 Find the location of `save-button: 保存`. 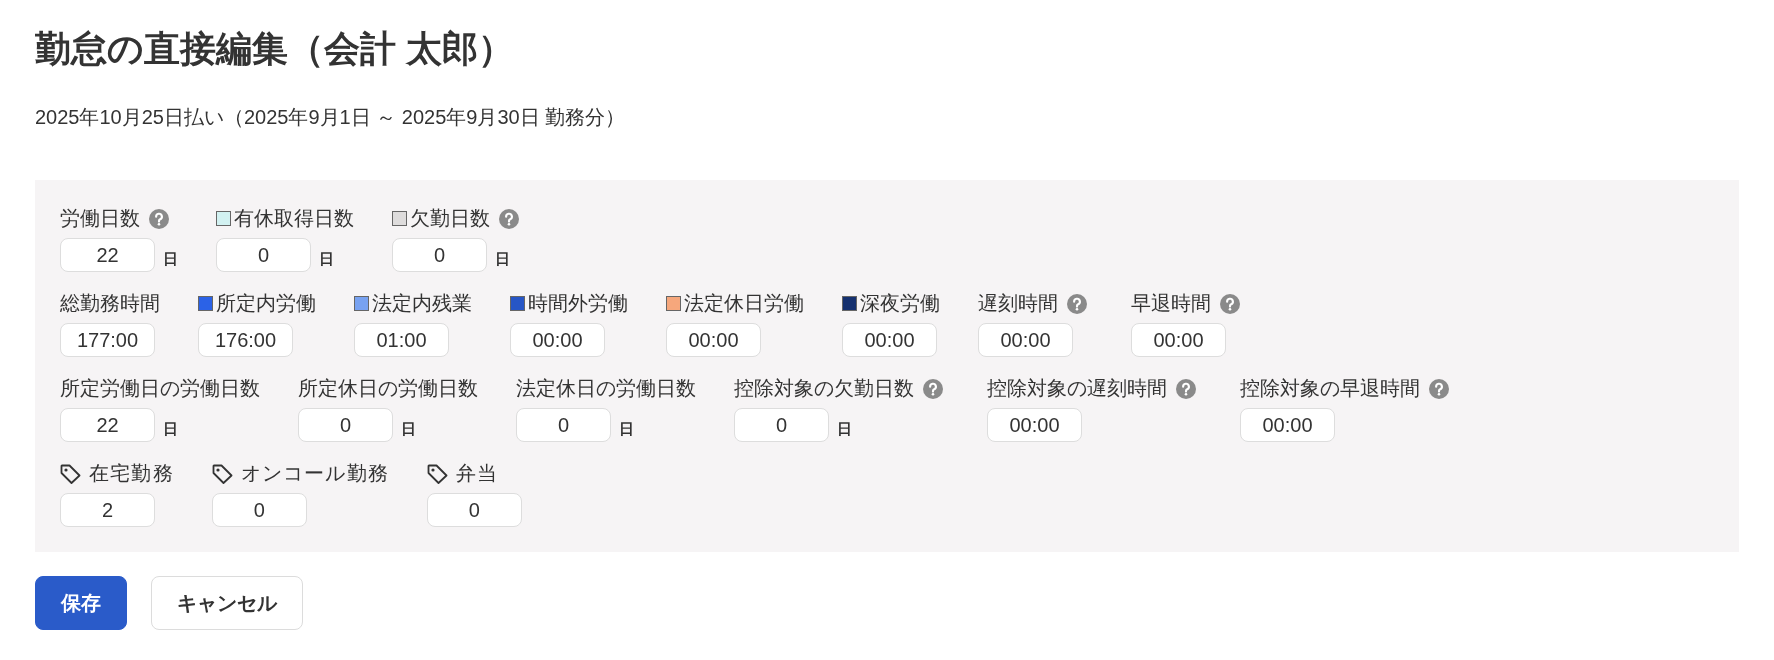

save-button: 保存 is located at coordinates (81, 603).